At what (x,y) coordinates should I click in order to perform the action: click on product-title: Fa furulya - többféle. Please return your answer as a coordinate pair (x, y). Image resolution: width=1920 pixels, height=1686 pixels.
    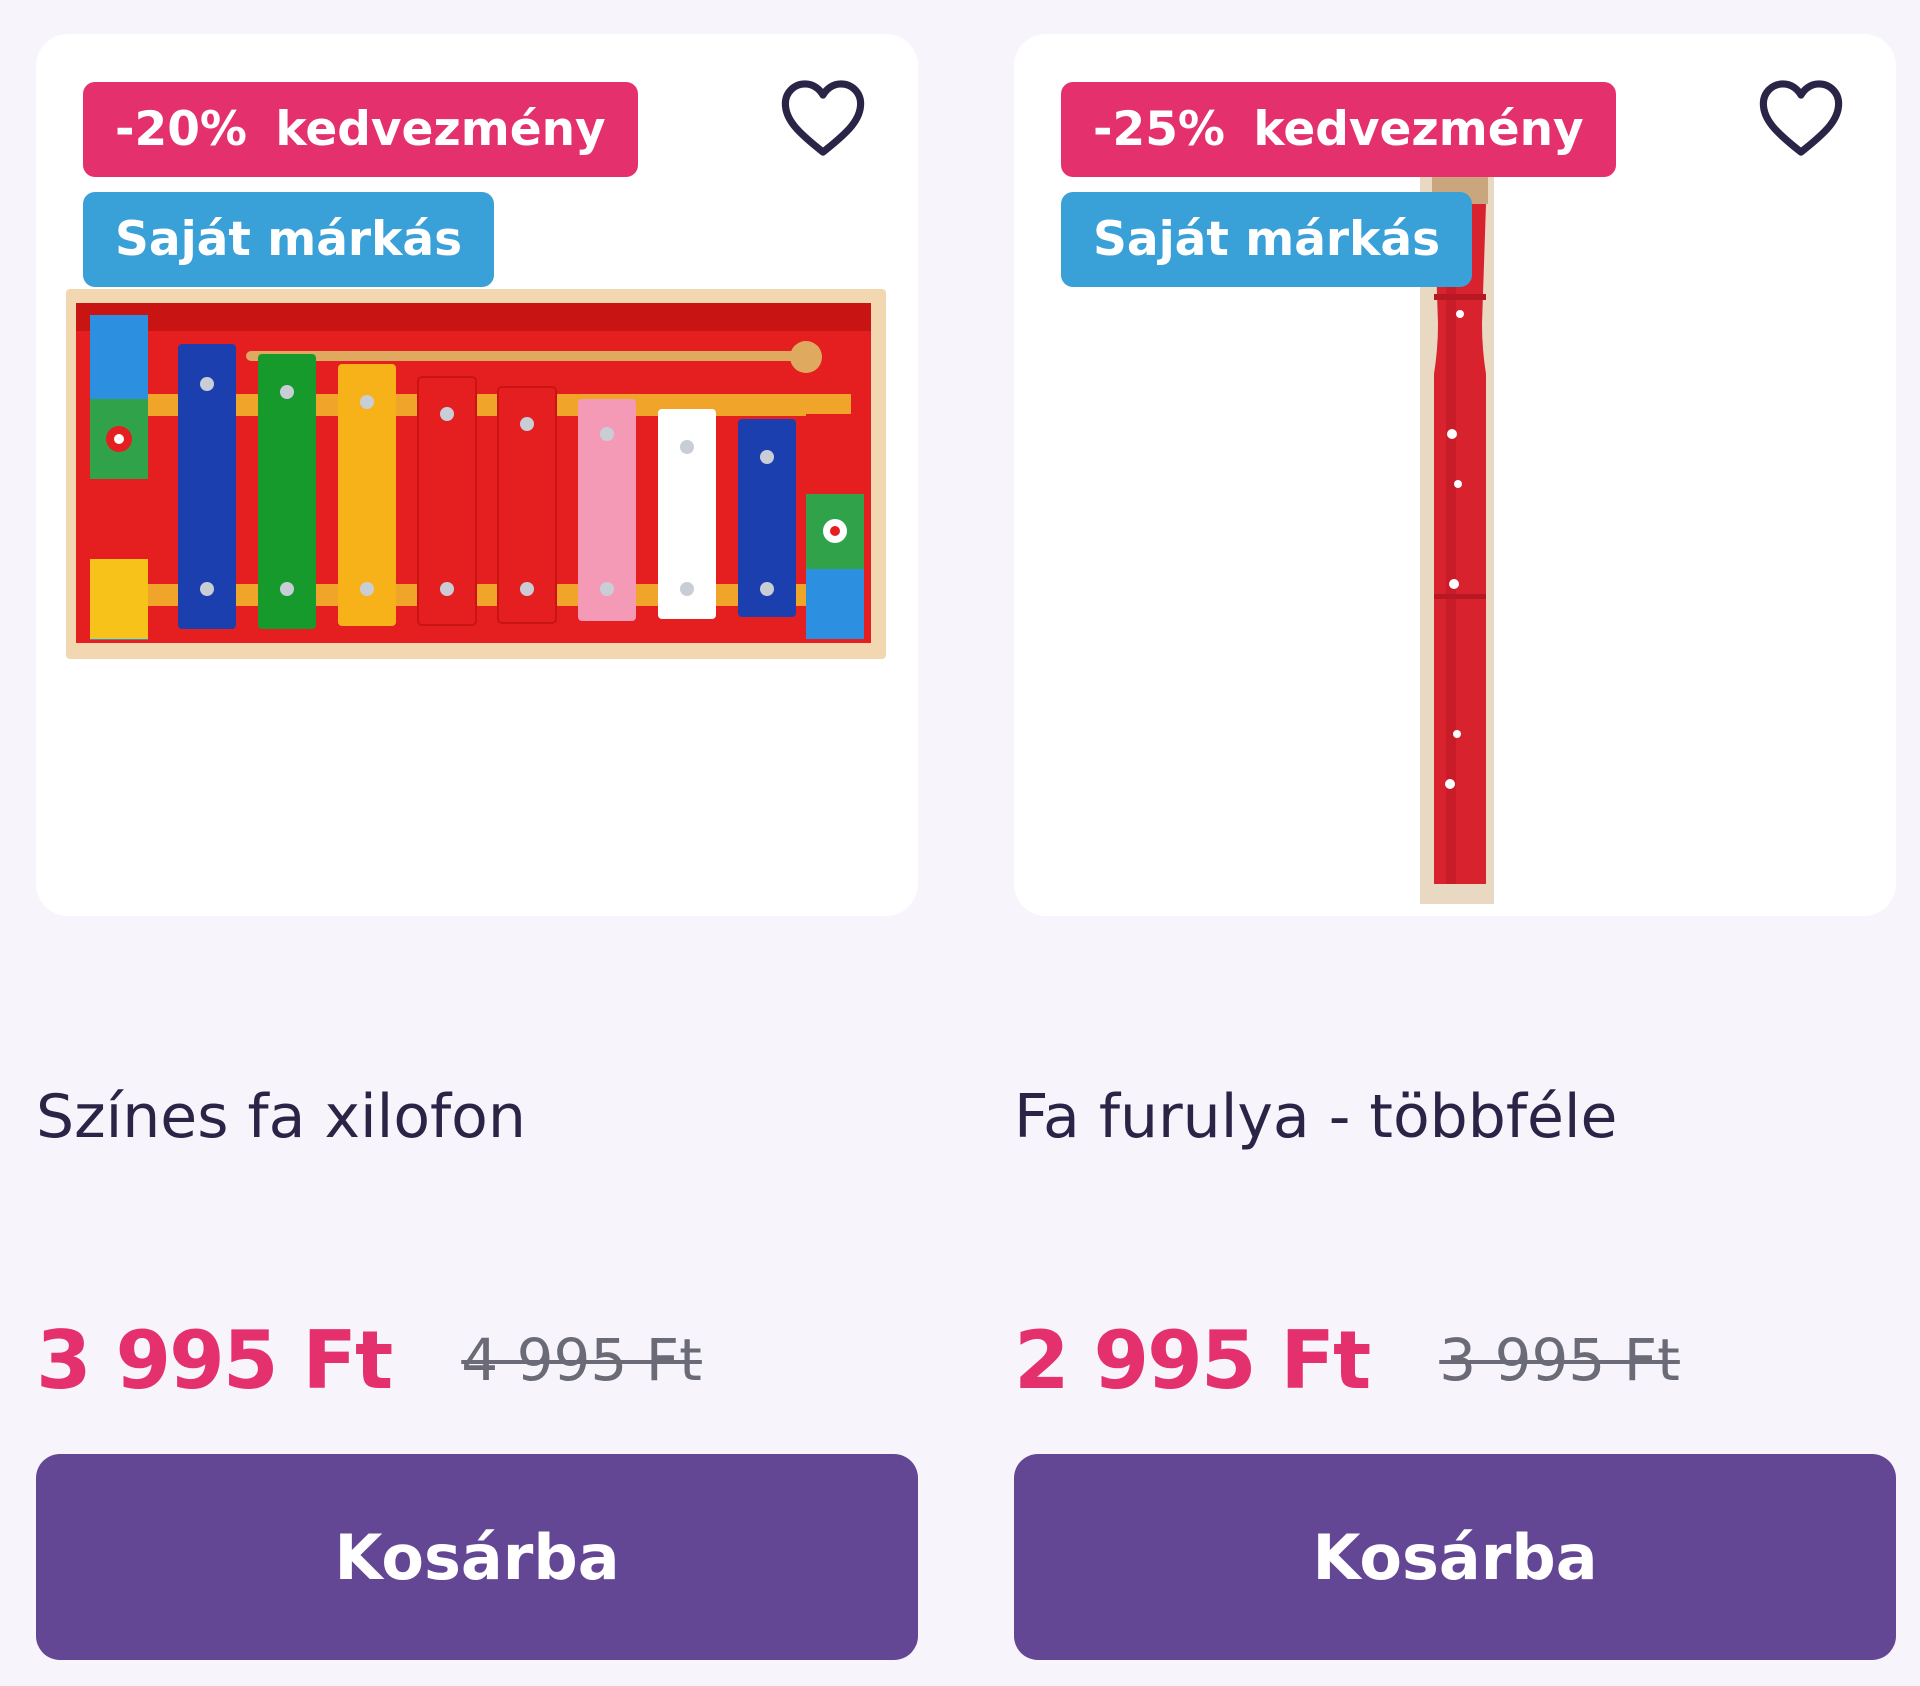
    Looking at the image, I should click on (1315, 1117).